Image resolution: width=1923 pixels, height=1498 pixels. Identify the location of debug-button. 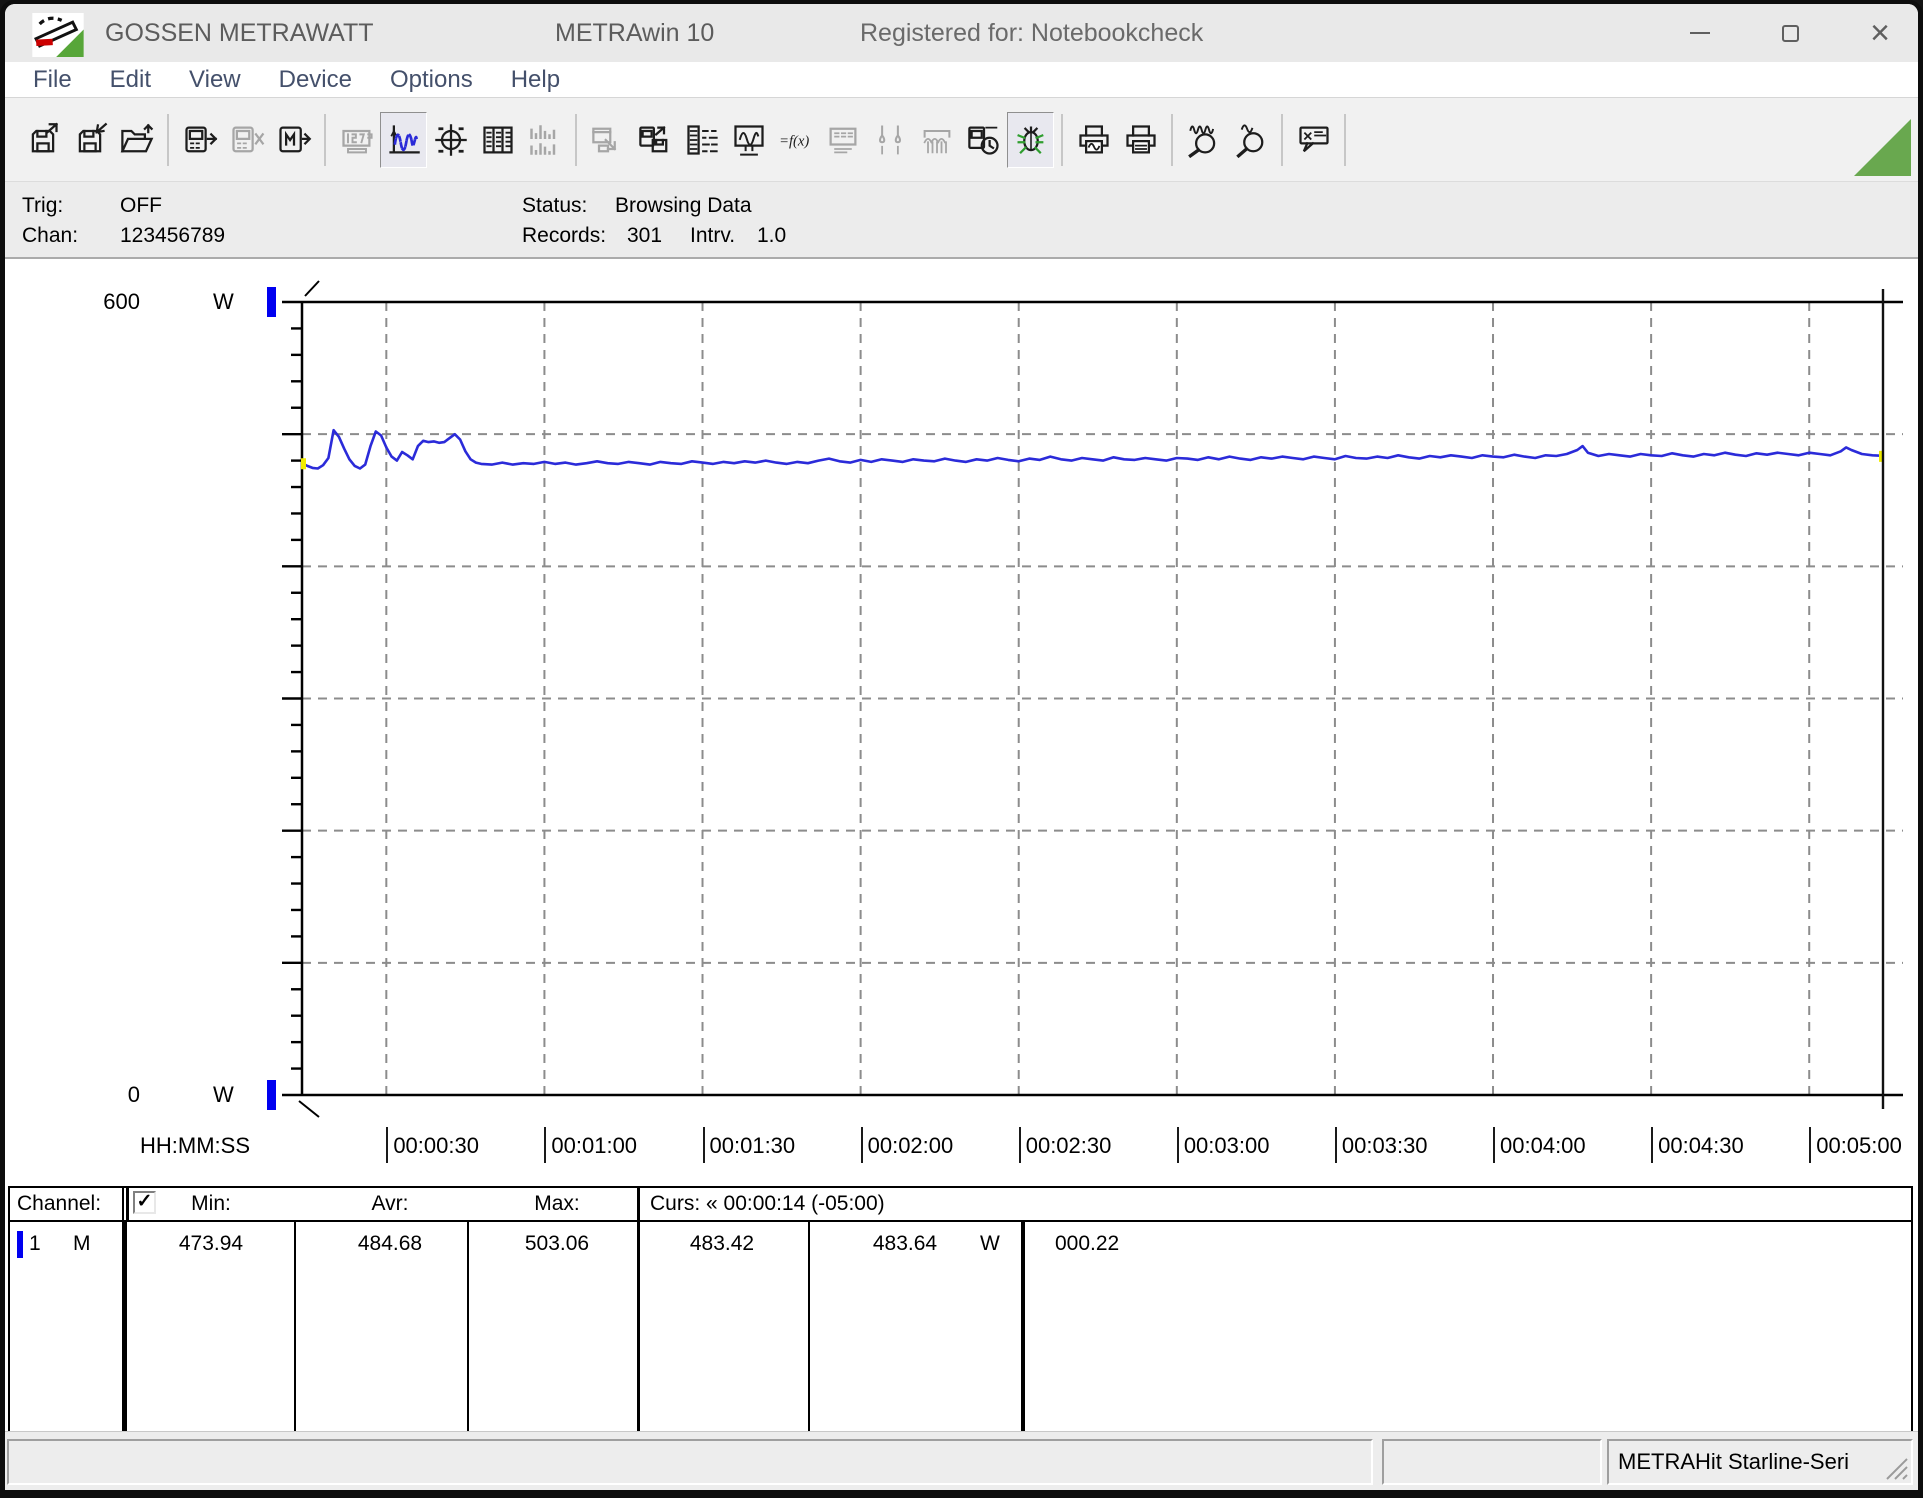
(1030, 139).